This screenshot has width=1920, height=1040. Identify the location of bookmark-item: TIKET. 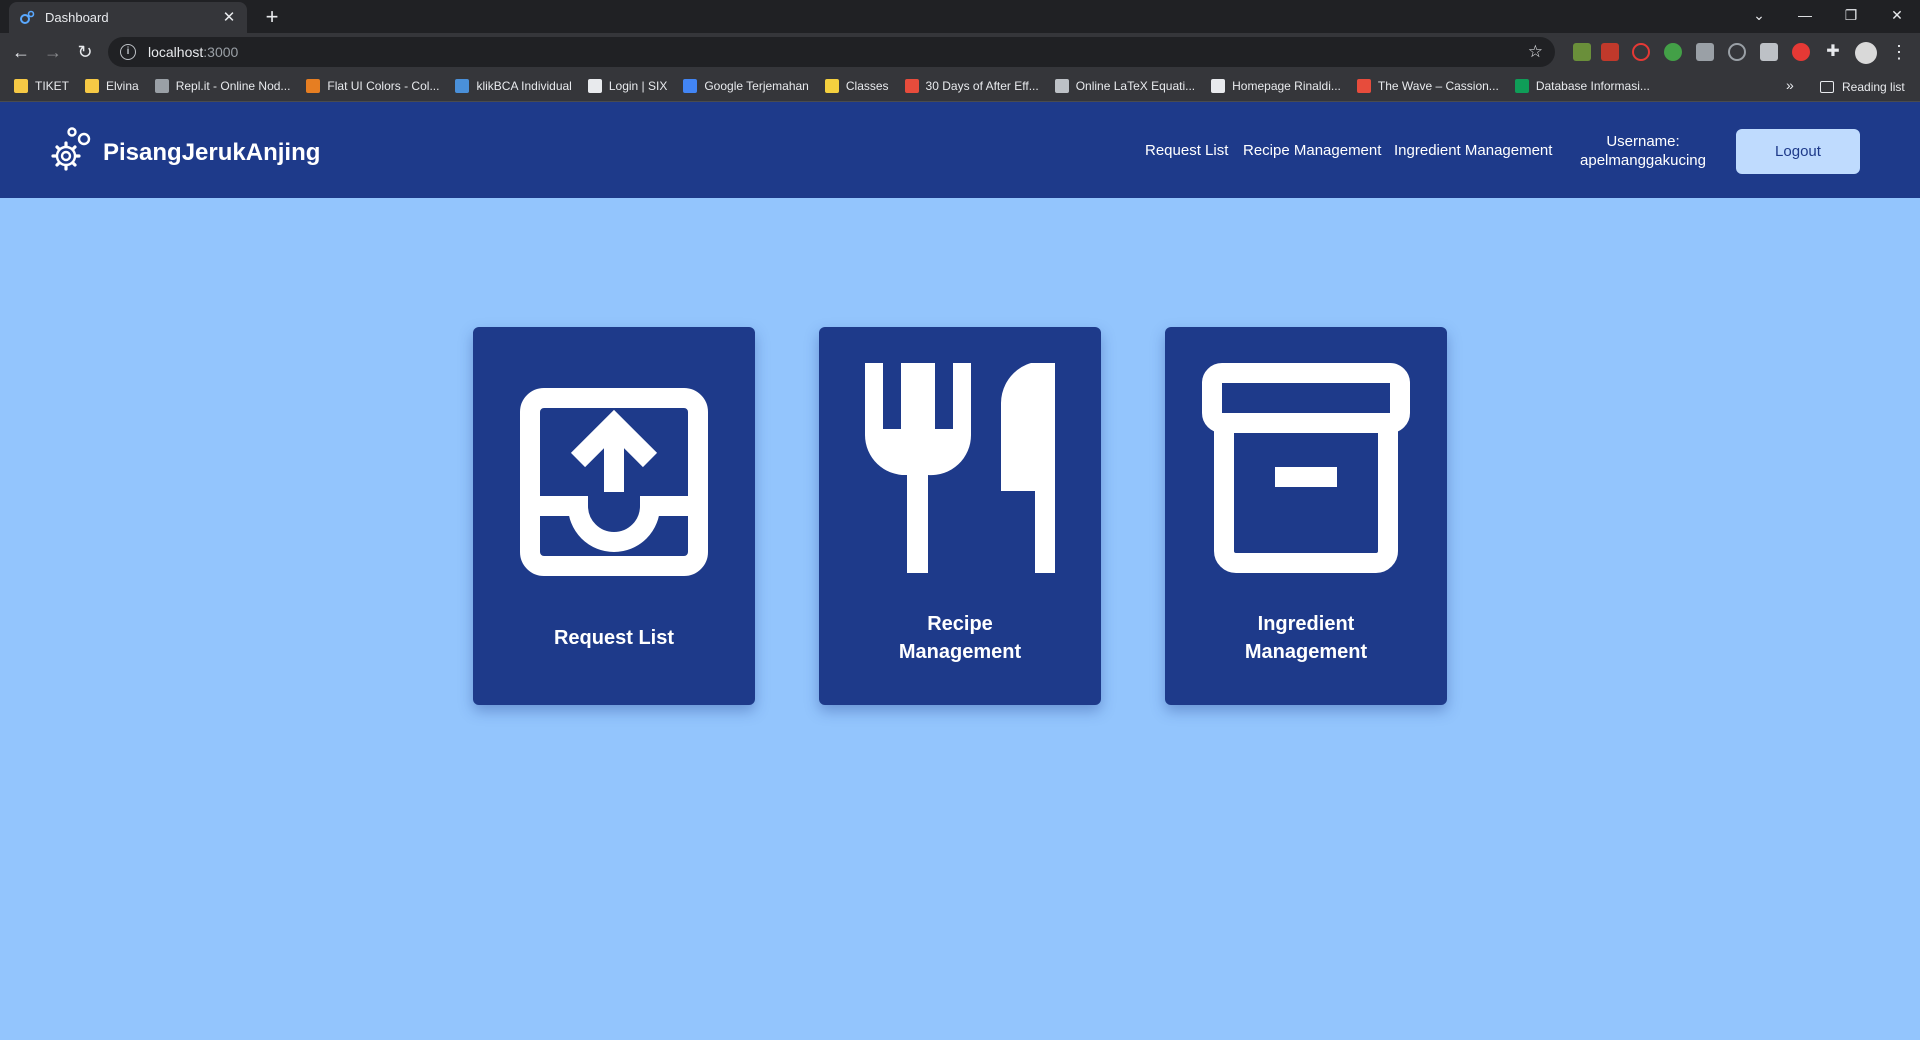
(41, 86).